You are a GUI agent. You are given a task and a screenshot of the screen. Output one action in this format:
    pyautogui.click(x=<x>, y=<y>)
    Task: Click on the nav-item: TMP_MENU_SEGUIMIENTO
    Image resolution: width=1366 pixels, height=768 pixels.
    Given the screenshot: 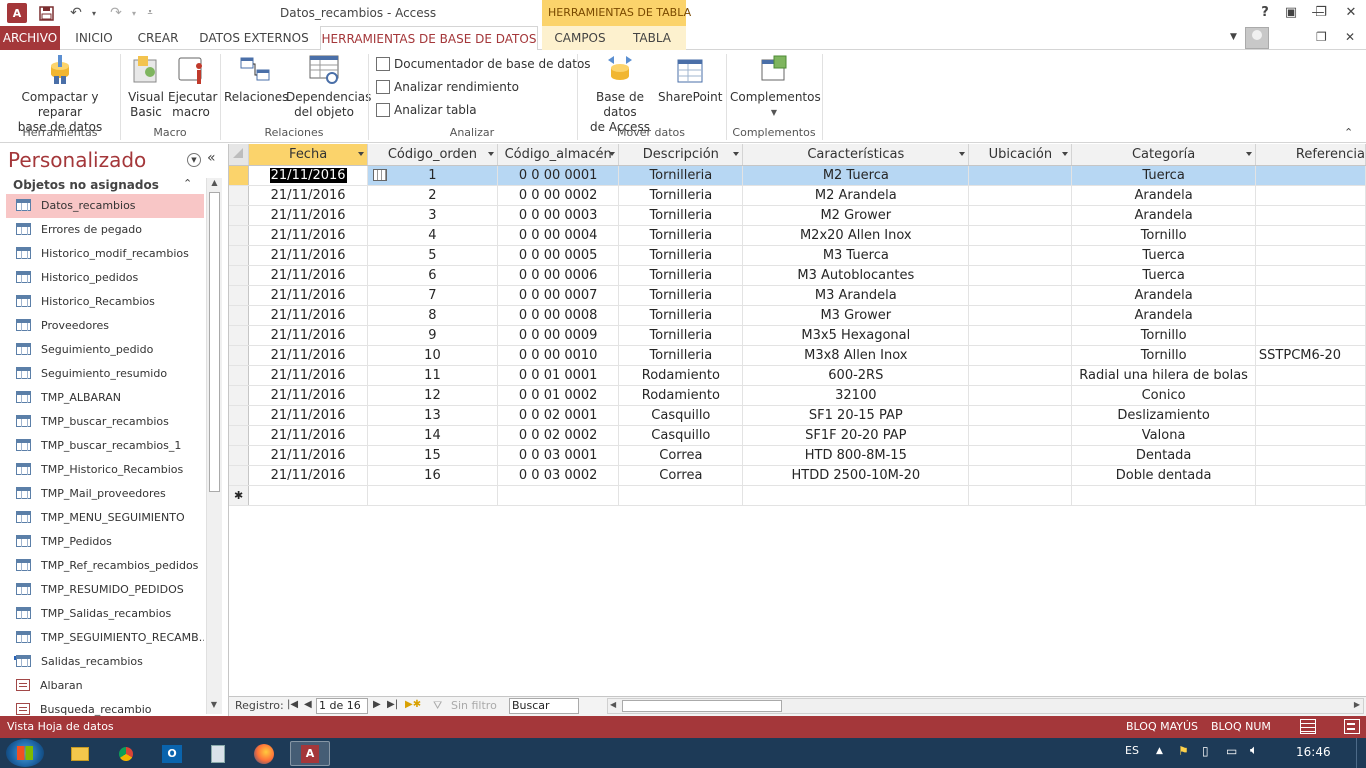 What is the action you would take?
    pyautogui.click(x=105, y=518)
    